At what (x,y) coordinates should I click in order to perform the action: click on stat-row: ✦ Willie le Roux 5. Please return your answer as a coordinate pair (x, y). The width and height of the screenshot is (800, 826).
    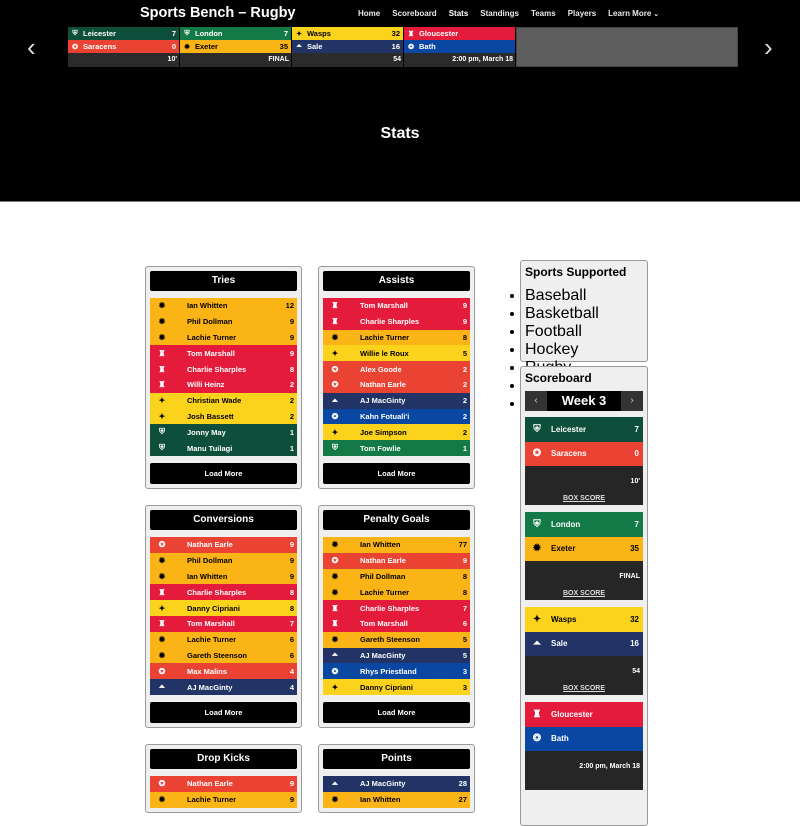
    Looking at the image, I should click on (396, 353).